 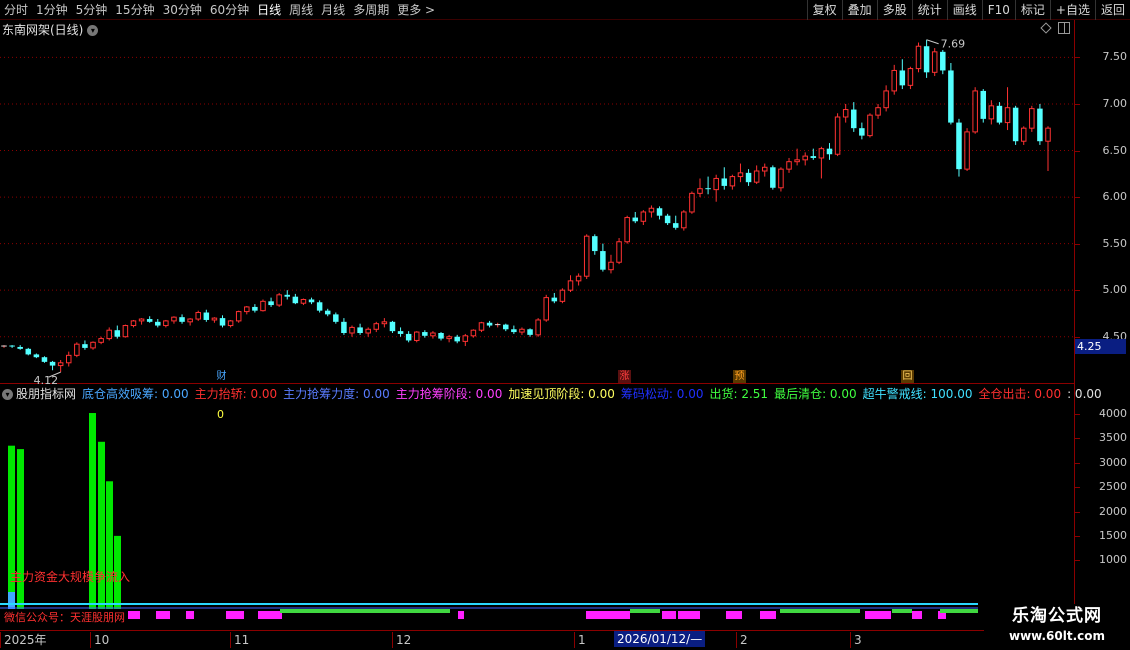 I want to click on wechat-note: 微信公众号：天涯股朋网, so click(x=64, y=617).